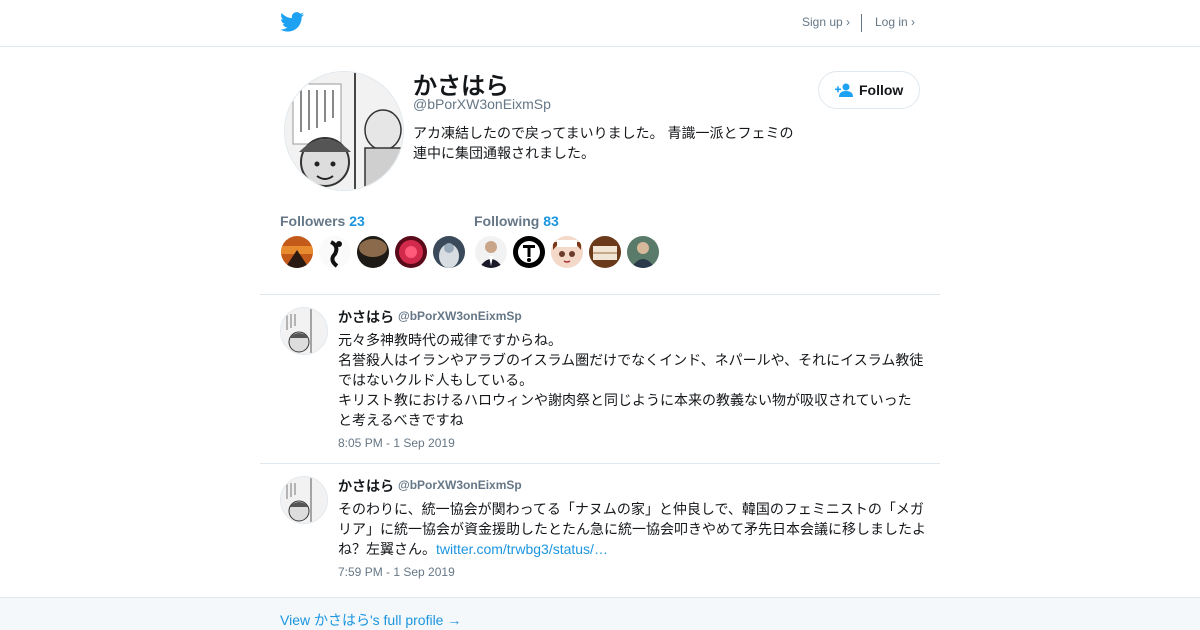 The height and width of the screenshot is (630, 1200). I want to click on followers-stat: Followers 23, so click(322, 221).